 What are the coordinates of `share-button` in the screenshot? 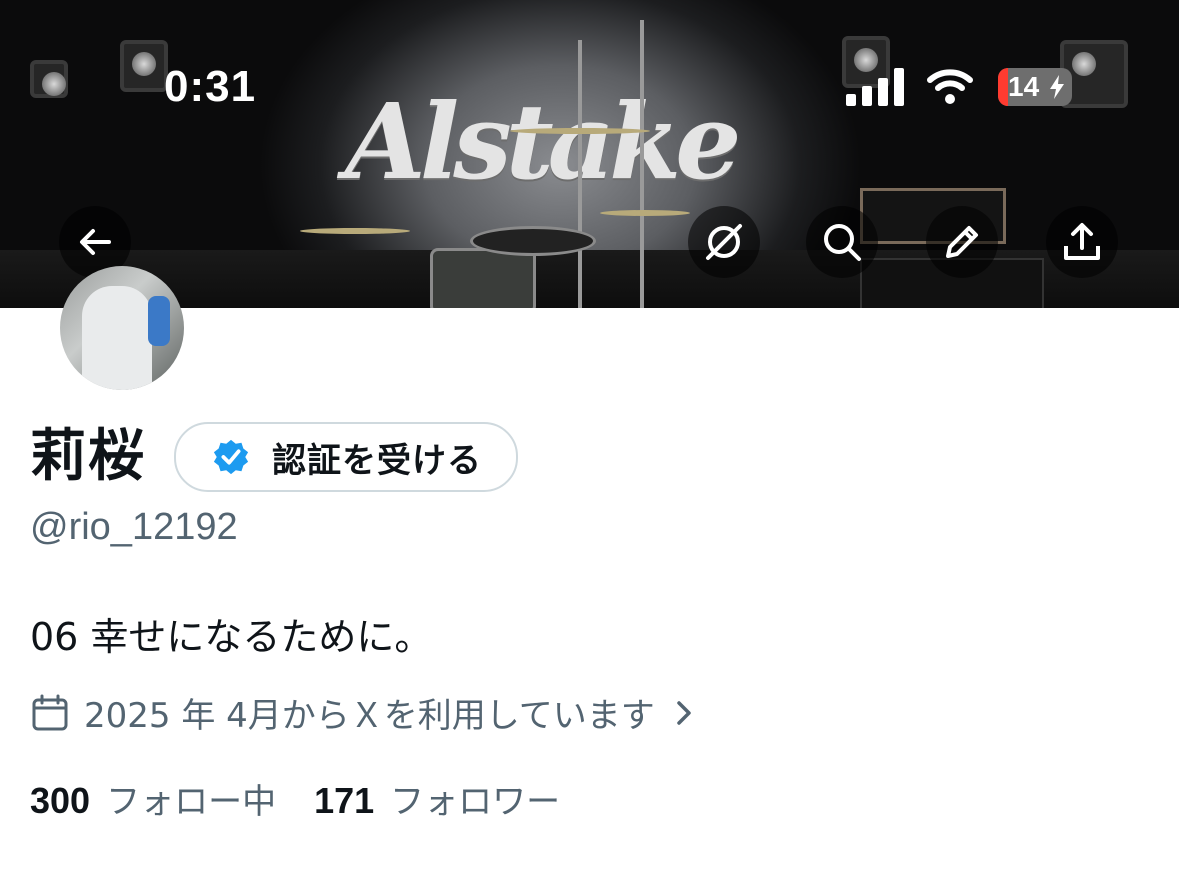 It's located at (1082, 242).